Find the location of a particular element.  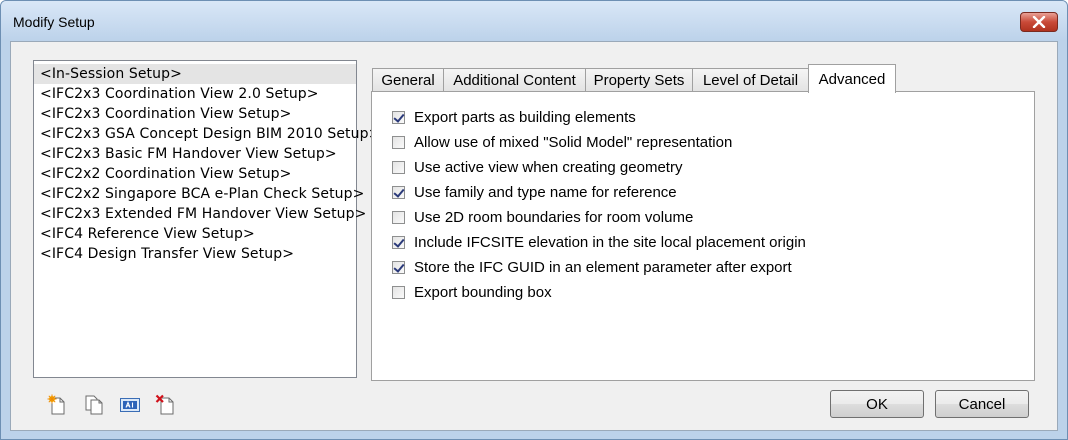

rename-setup-icon is located at coordinates (130, 405).